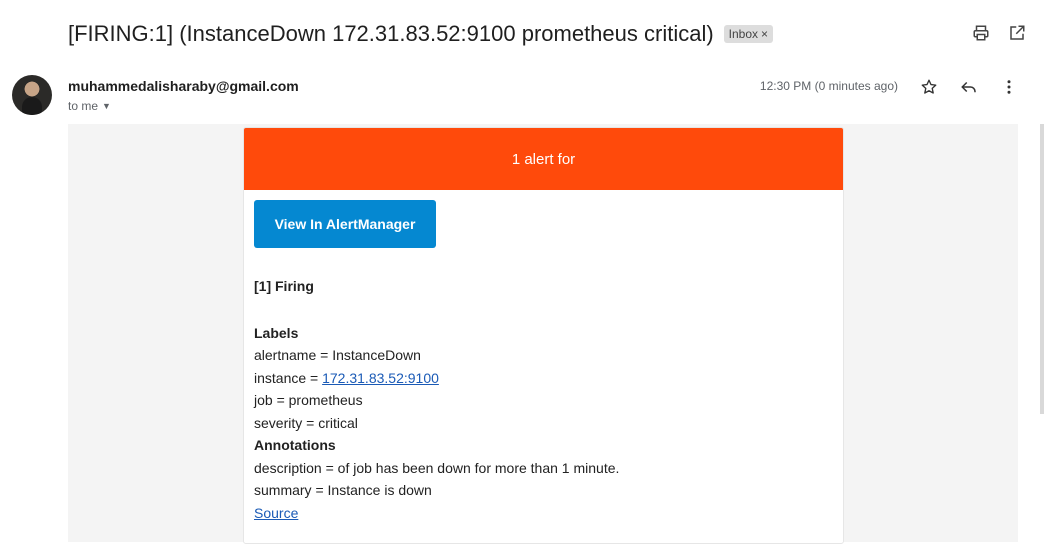  What do you see at coordinates (743, 34) in the screenshot?
I see `inbox-label-text: Inbox` at bounding box center [743, 34].